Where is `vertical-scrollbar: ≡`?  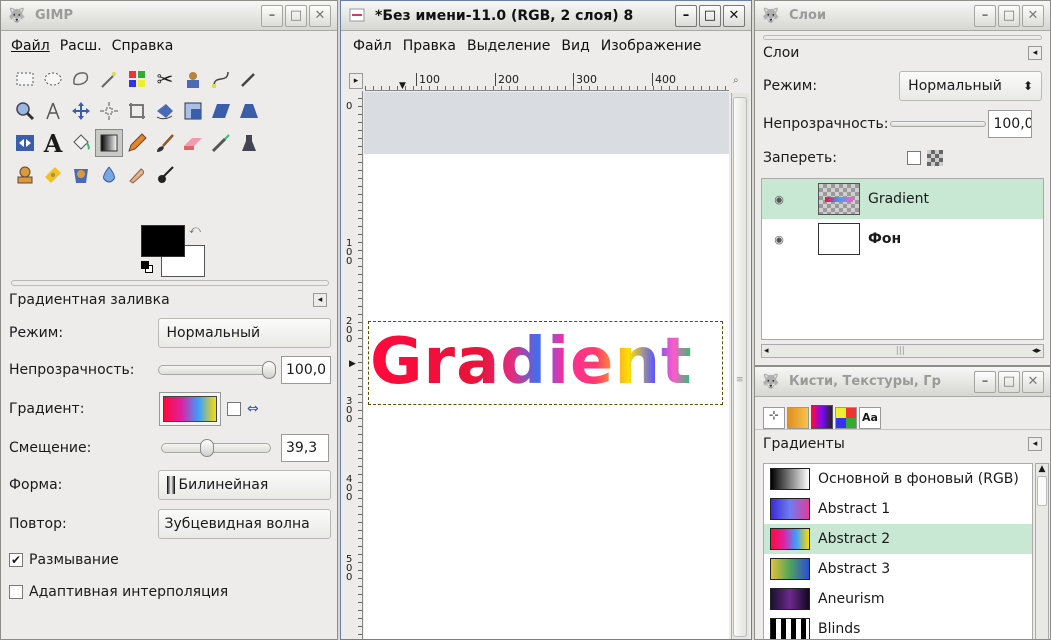 vertical-scrollbar: ≡ is located at coordinates (740, 366).